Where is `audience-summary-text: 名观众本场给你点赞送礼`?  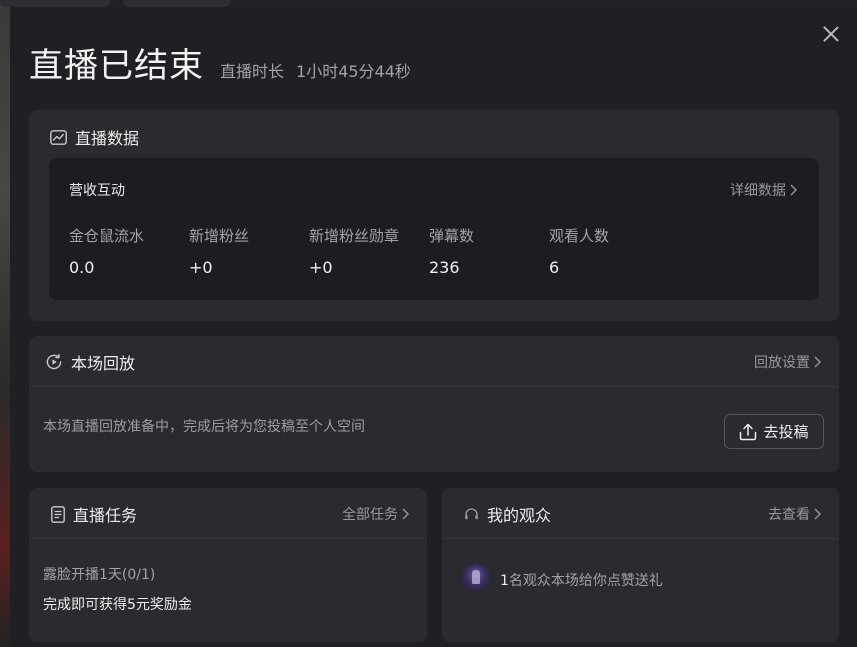
audience-summary-text: 名观众本场给你点赞送礼 is located at coordinates (585, 581).